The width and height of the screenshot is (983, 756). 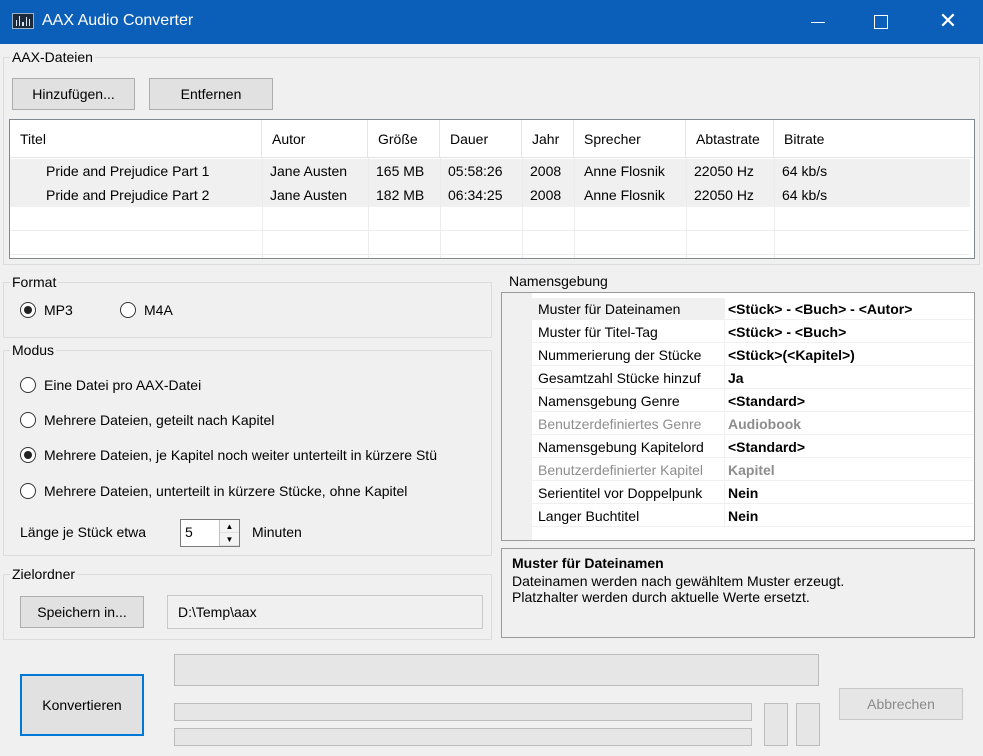 I want to click on property-row: Muster für Titel-Tag <Stück> - <Buch>, so click(x=753, y=332).